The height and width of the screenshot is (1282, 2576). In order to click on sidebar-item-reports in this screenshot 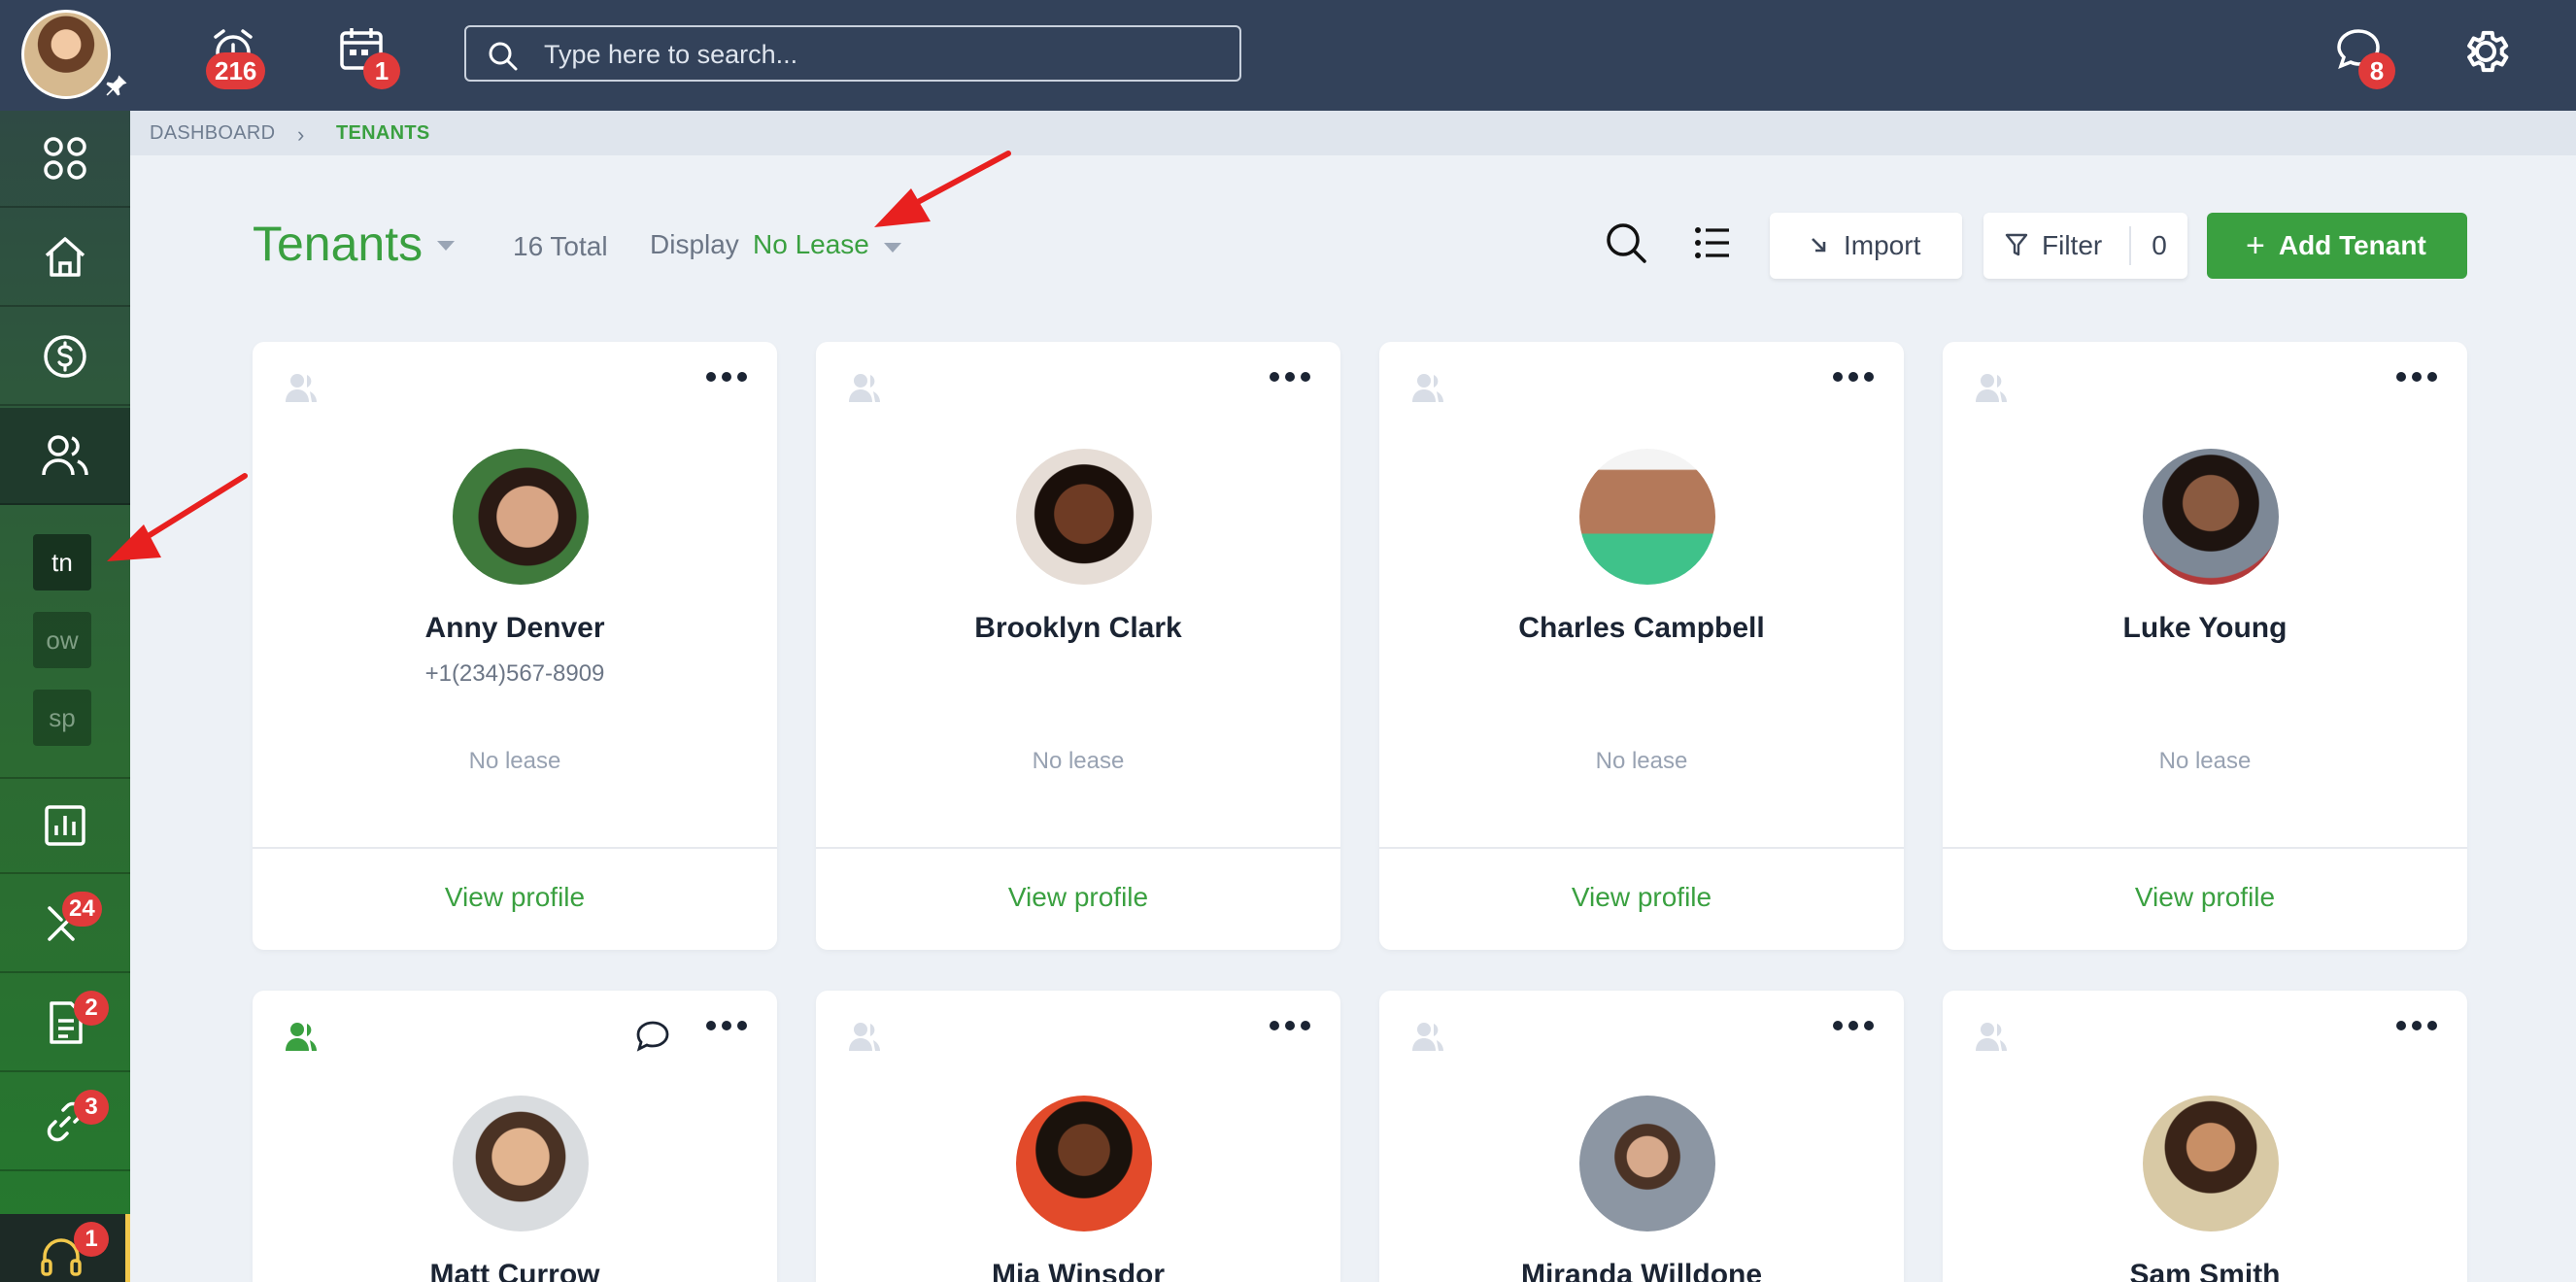, I will do `click(65, 825)`.